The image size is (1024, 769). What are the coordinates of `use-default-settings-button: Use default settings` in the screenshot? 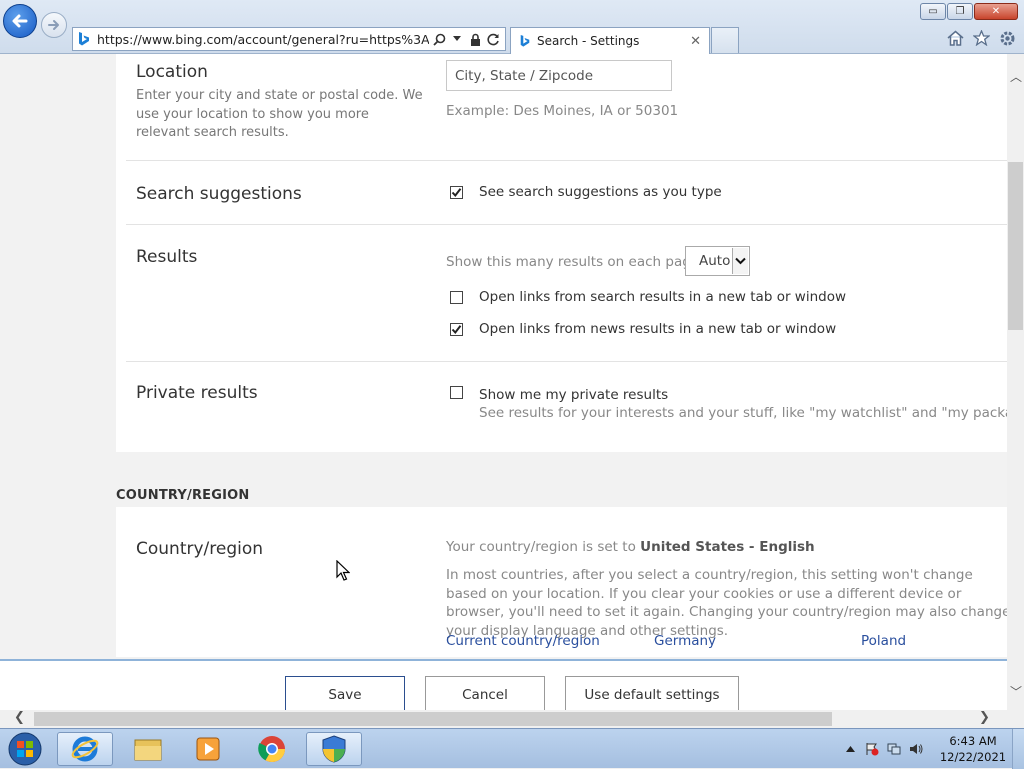 It's located at (652, 693).